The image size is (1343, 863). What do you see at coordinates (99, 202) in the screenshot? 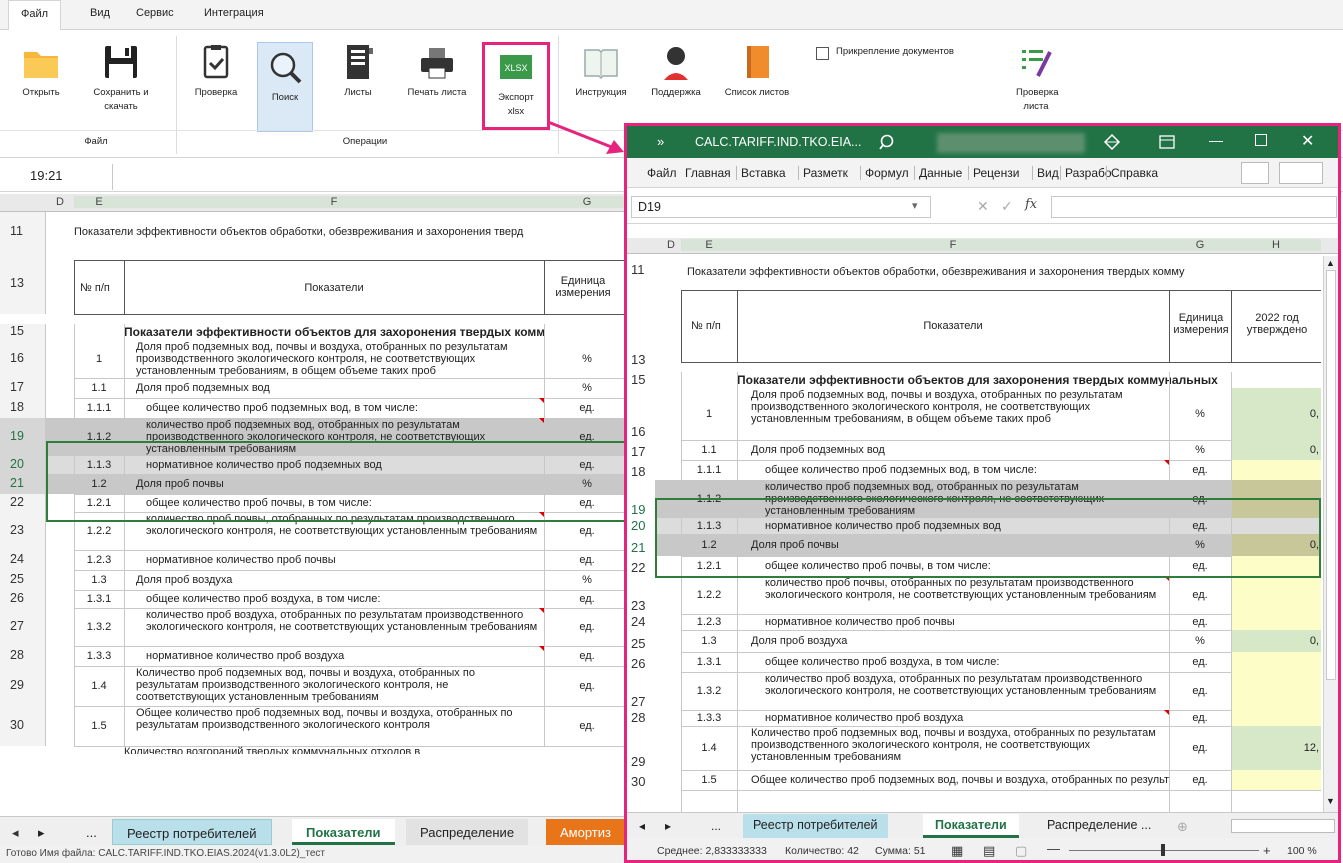
I see `col-header-e: E` at bounding box center [99, 202].